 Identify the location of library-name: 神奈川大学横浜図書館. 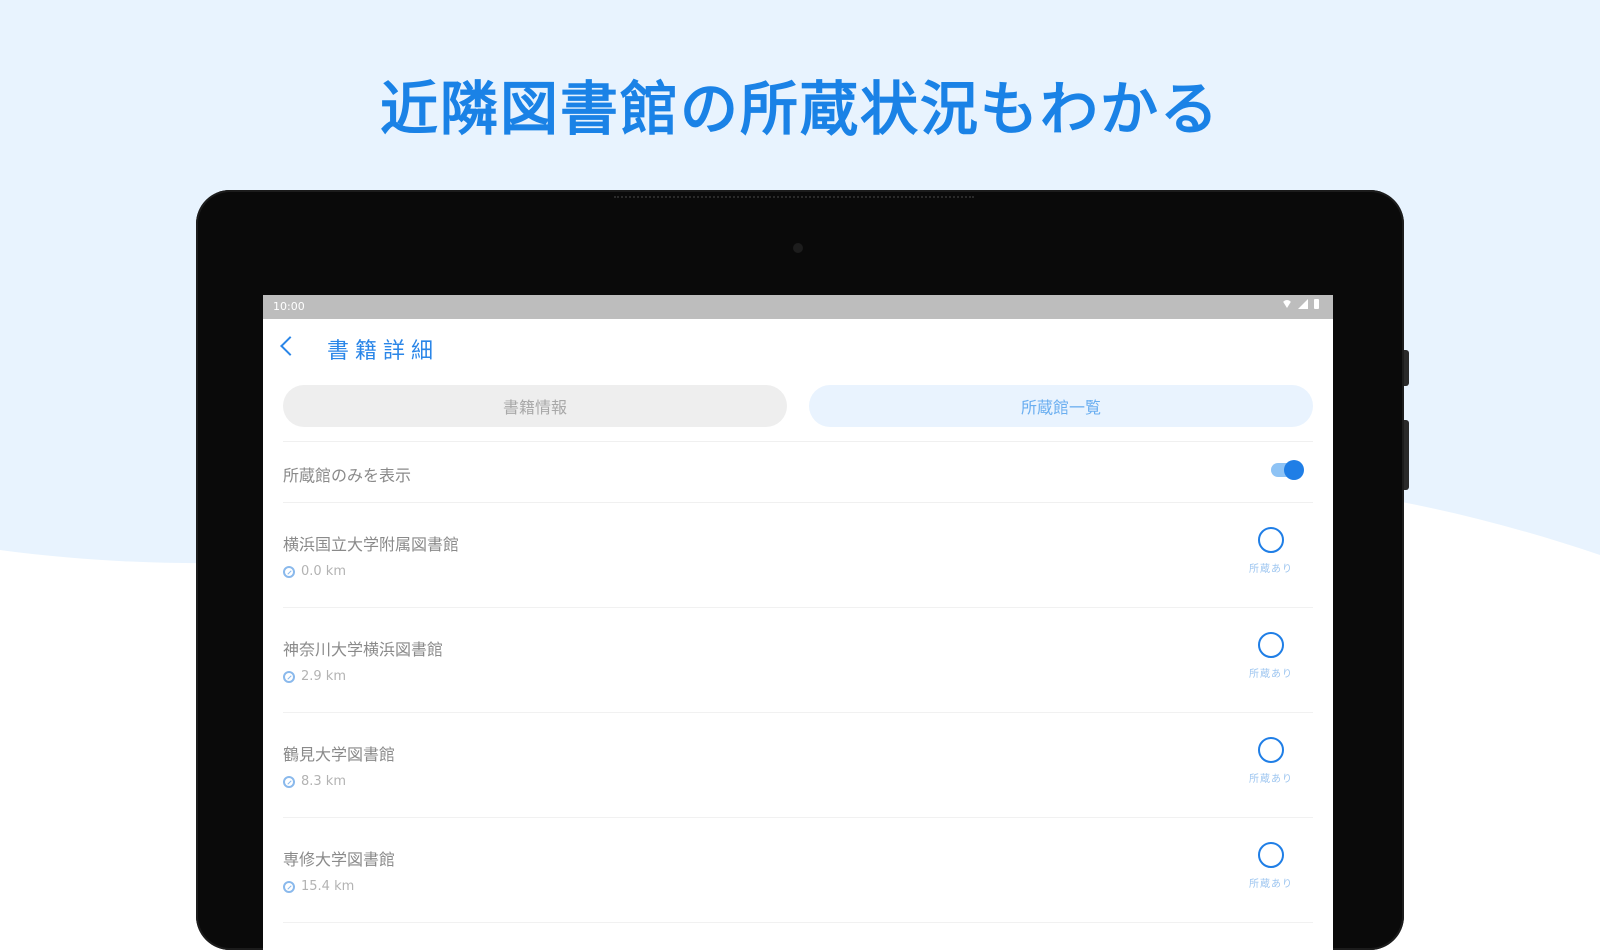
(363, 649).